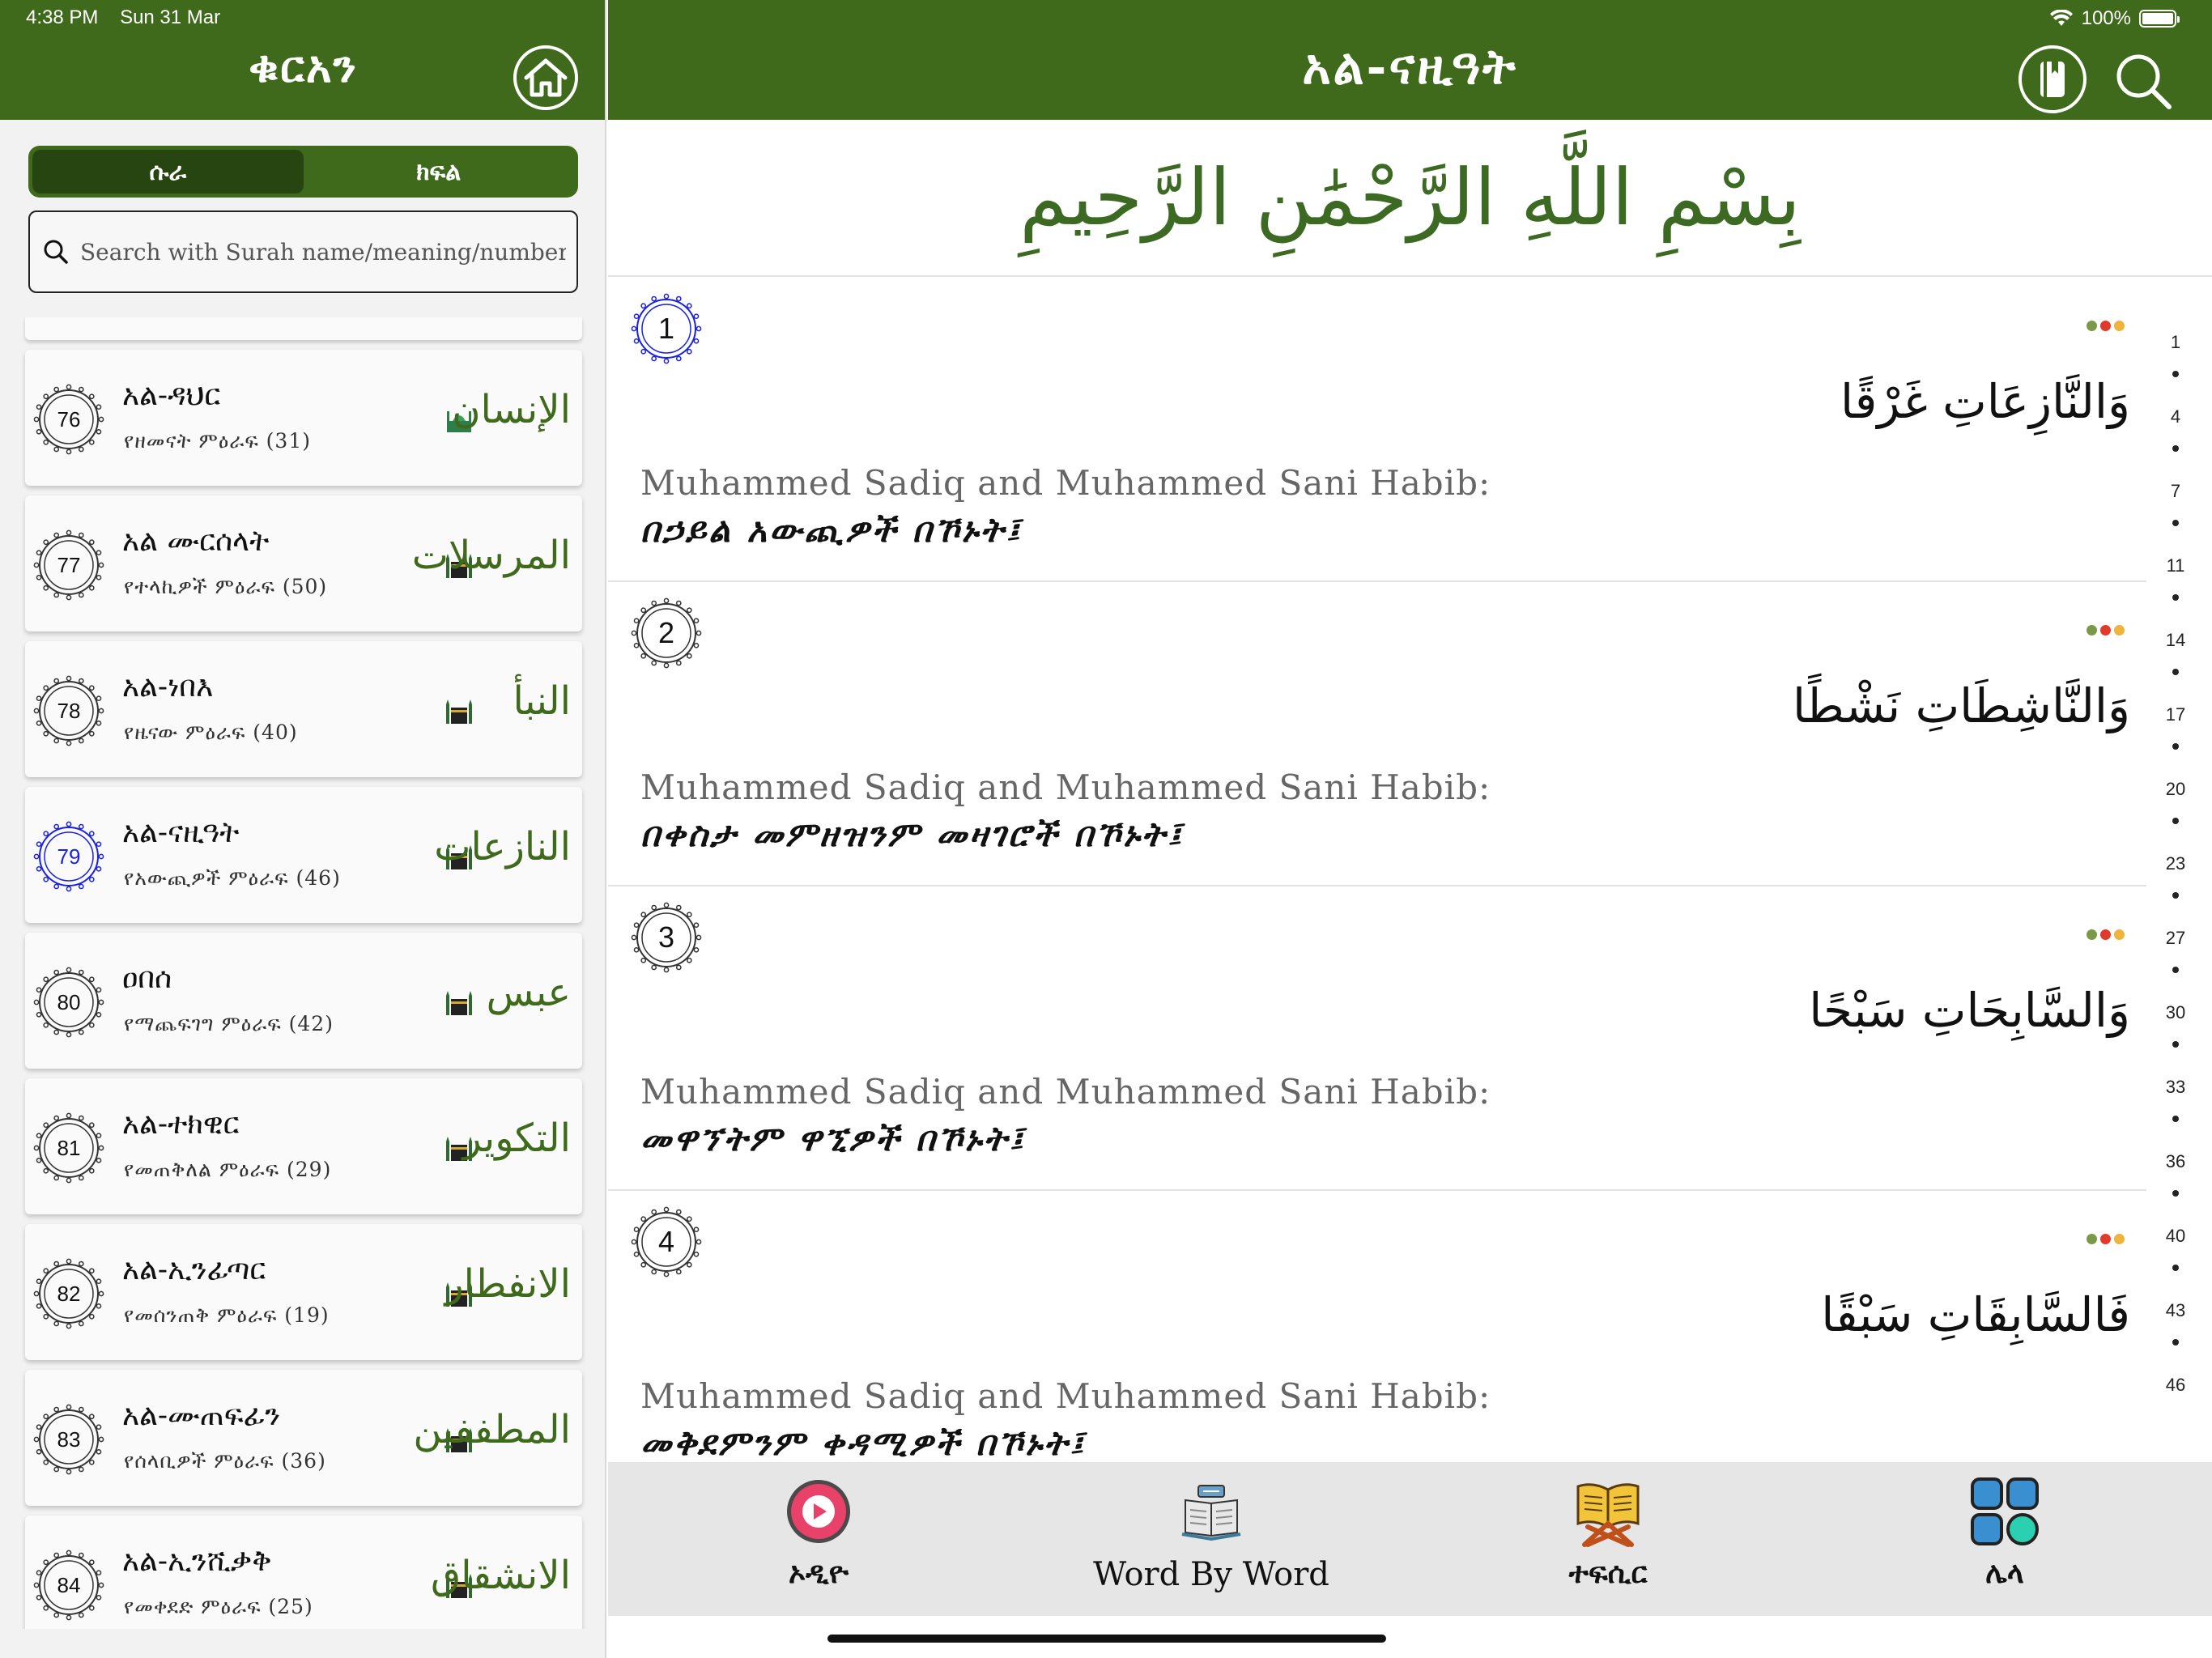 The height and width of the screenshot is (1658, 2212). I want to click on verse-arabic-text: وَالسَّابِحَاتِ سَبْحًا, so click(1970, 1010).